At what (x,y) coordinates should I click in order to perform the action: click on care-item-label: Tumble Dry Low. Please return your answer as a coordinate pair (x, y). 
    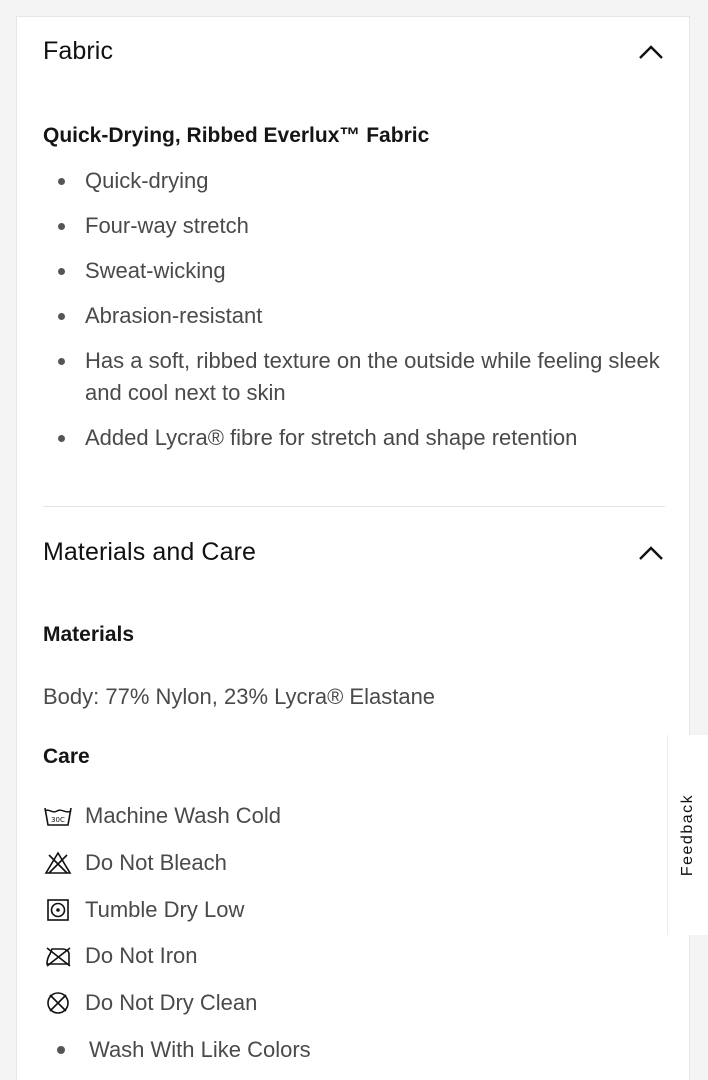
    Looking at the image, I should click on (165, 909).